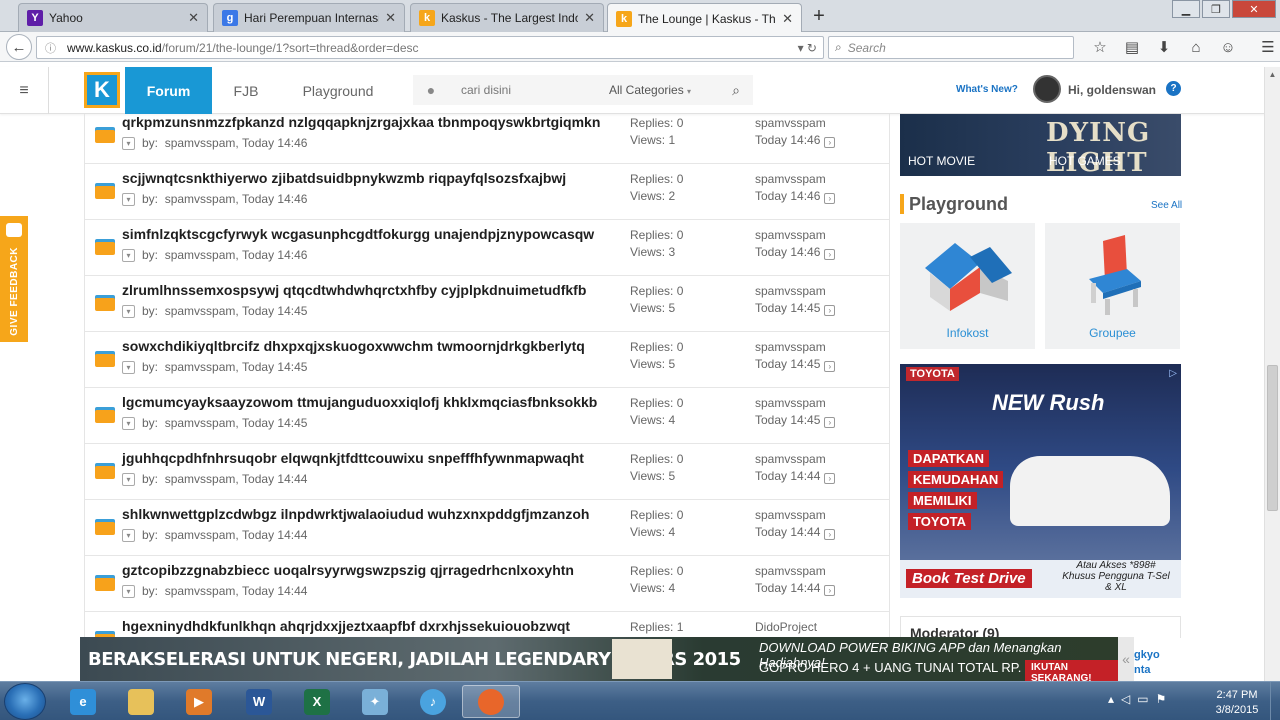 The image size is (1280, 720). I want to click on moderator-name: gkyo, so click(1147, 655).